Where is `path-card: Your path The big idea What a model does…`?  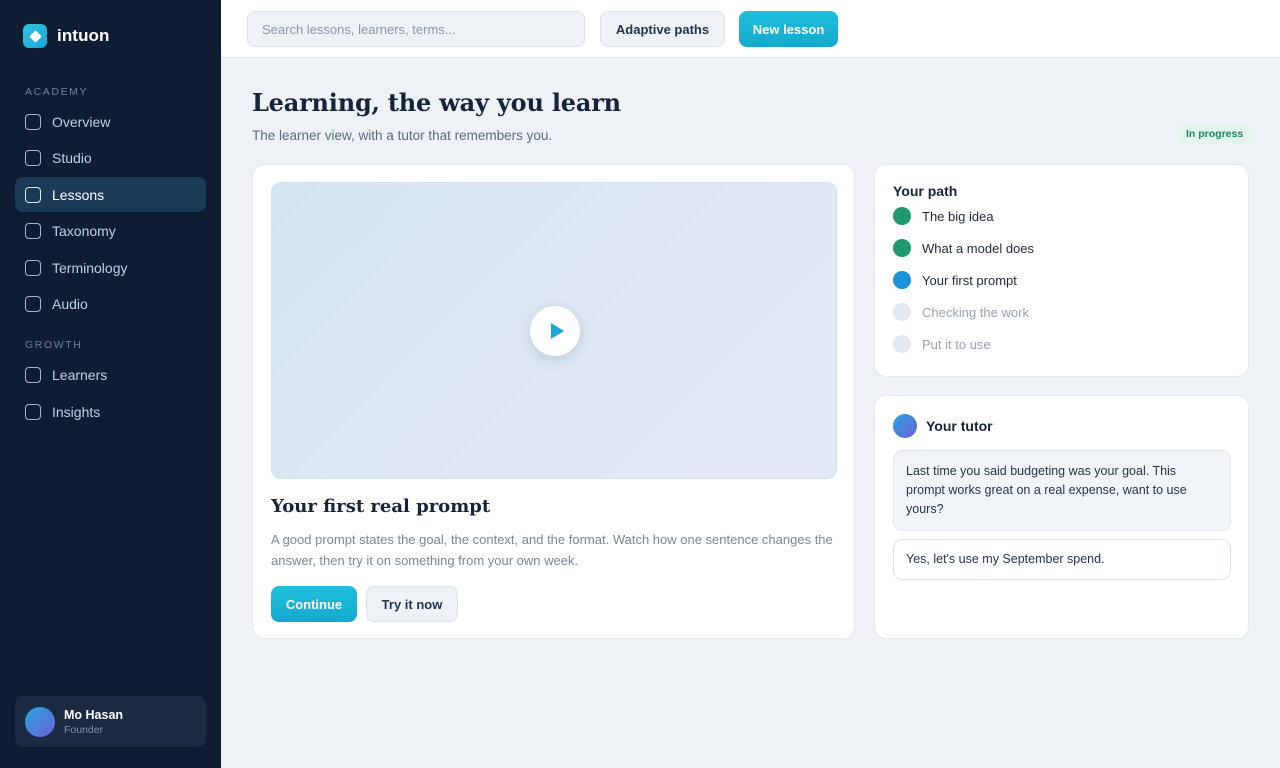 path-card: Your path The big idea What a model does… is located at coordinates (1061, 270).